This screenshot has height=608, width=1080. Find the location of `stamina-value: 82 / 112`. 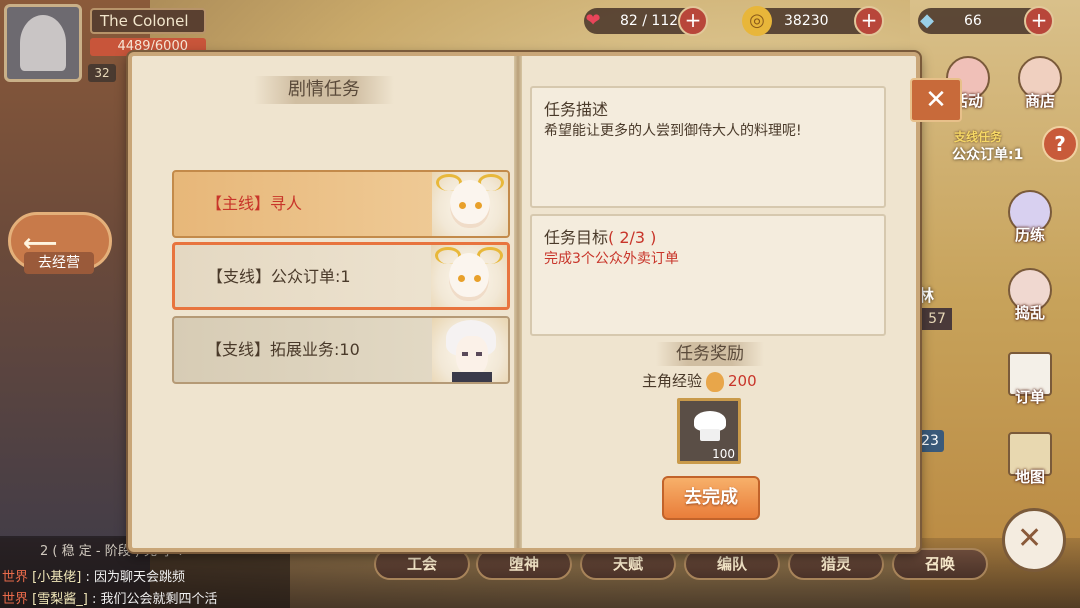

stamina-value: 82 / 112 is located at coordinates (649, 21).